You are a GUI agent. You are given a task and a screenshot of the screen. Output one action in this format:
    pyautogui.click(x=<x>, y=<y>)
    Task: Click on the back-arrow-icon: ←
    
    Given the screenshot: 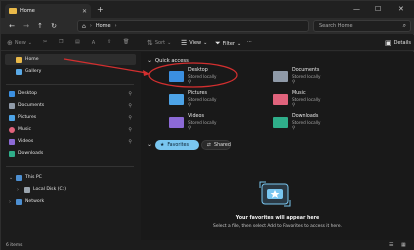 What is the action you would take?
    pyautogui.click(x=12, y=26)
    